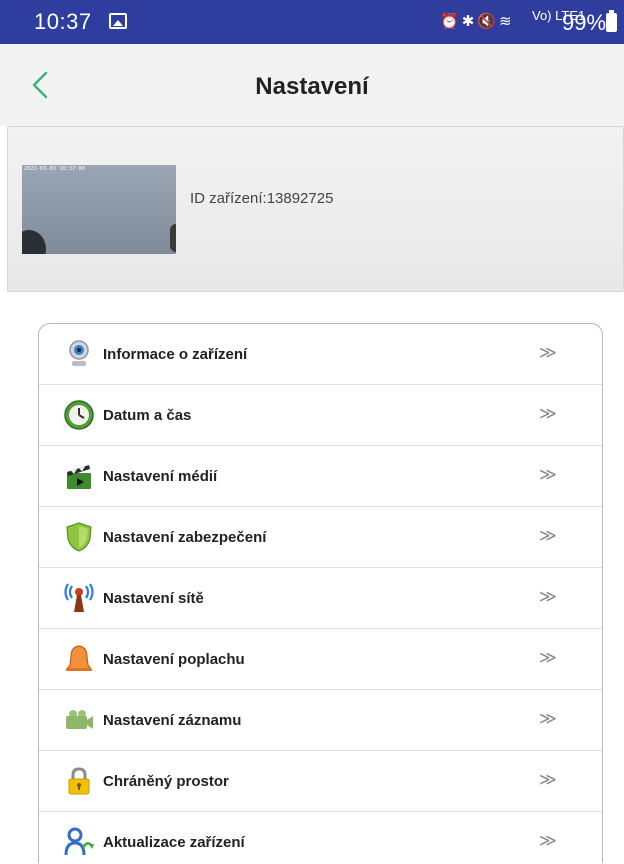 Image resolution: width=624 pixels, height=864 pixels. What do you see at coordinates (79, 658) in the screenshot?
I see `bell-icon` at bounding box center [79, 658].